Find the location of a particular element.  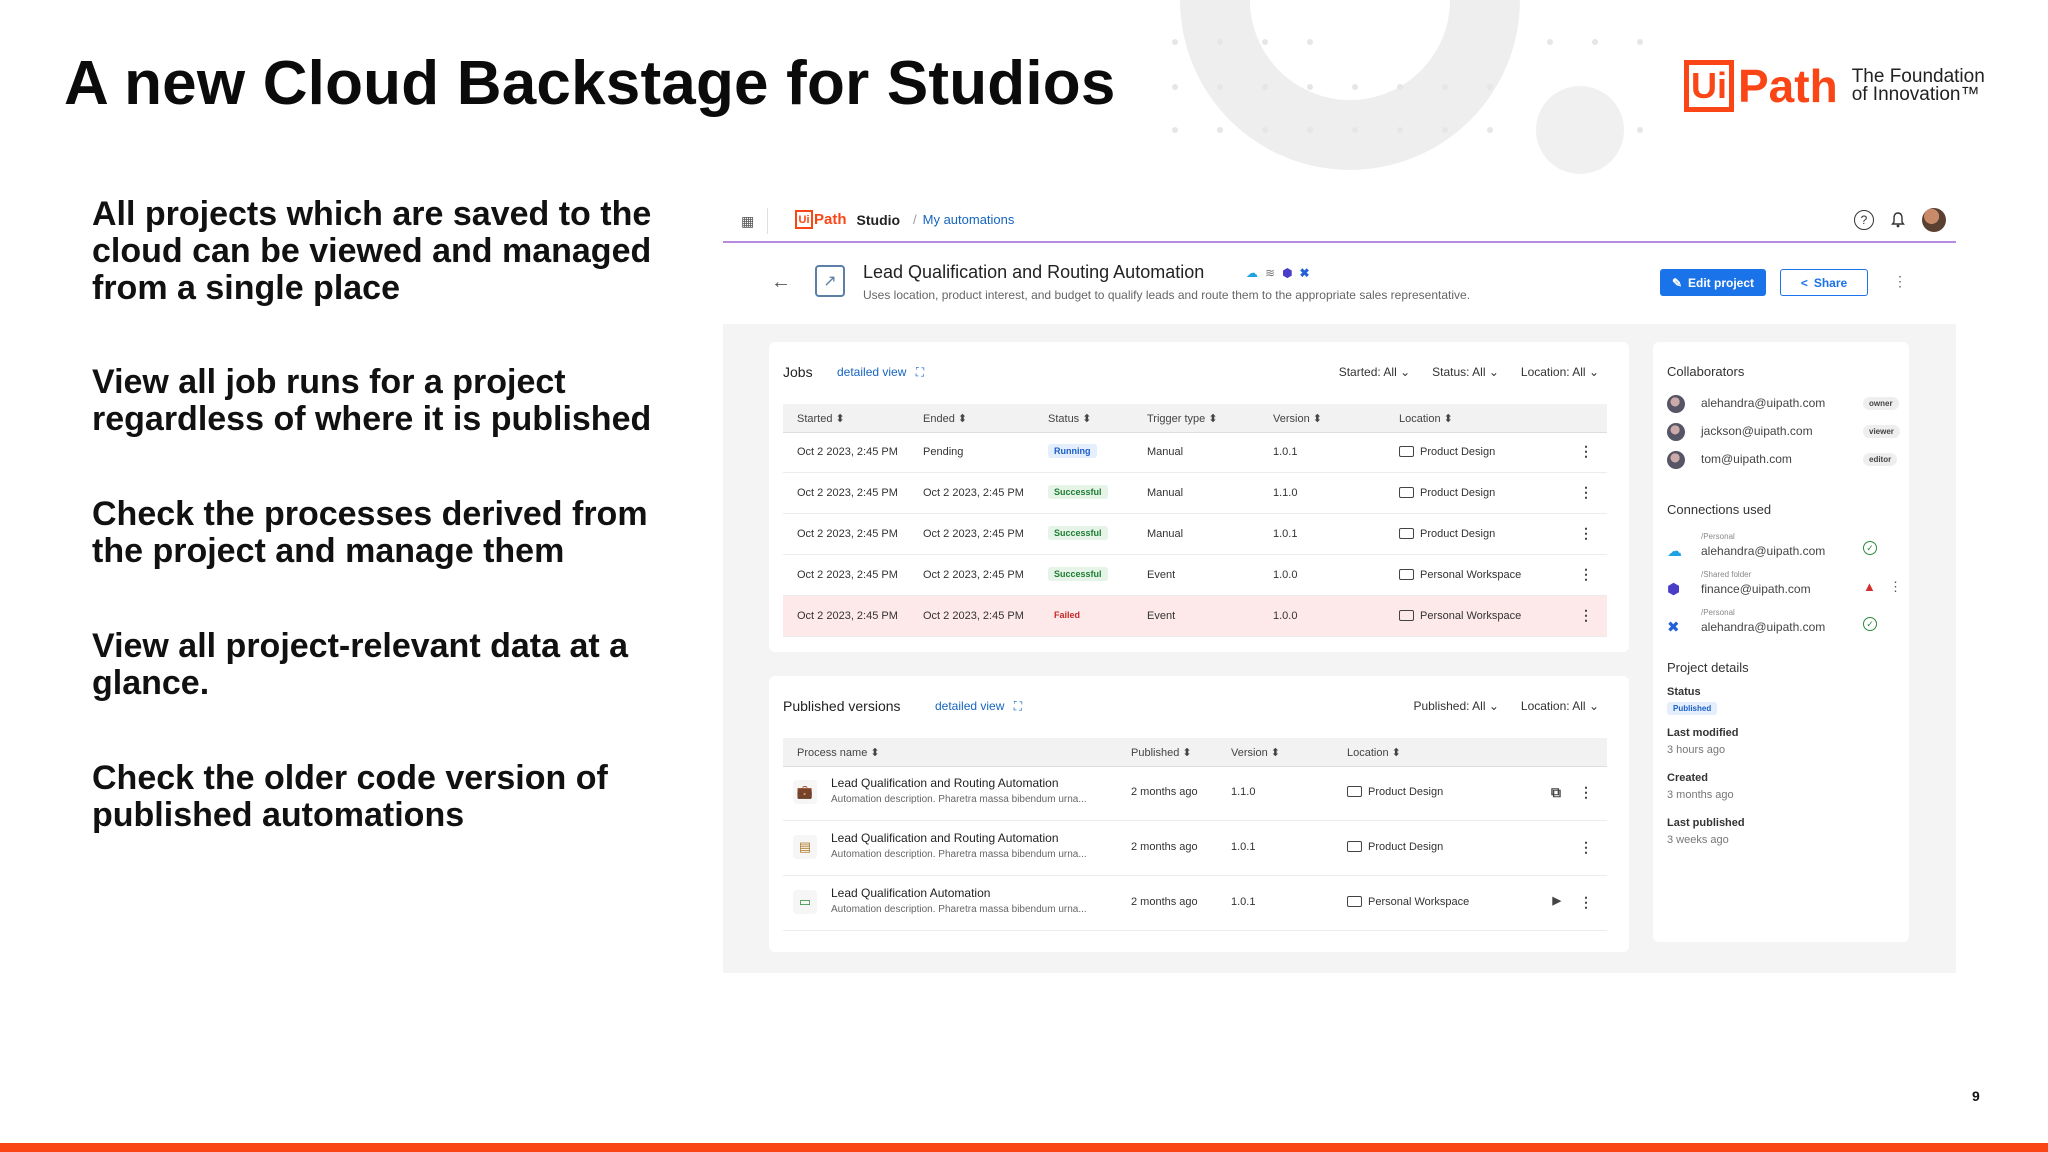

back-arrow-icon: ← is located at coordinates (781, 282).